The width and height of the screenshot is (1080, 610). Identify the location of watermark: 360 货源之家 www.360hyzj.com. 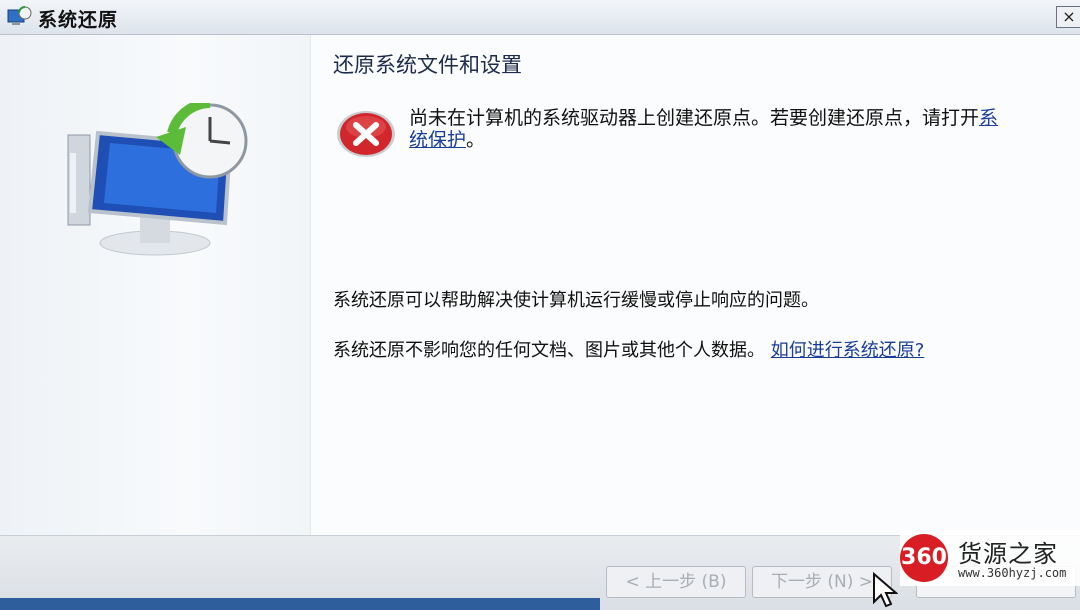
(990, 558).